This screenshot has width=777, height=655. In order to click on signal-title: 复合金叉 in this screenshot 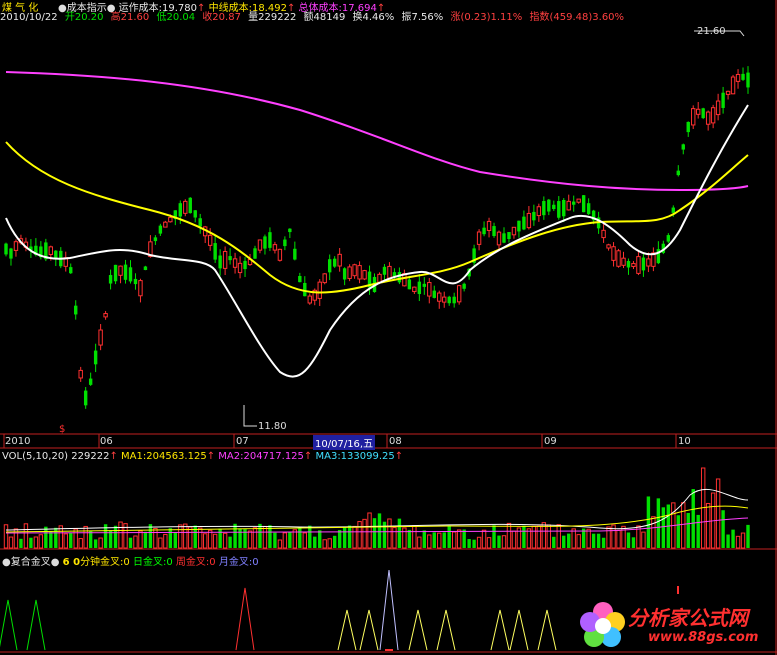, I will do `click(30, 562)`.